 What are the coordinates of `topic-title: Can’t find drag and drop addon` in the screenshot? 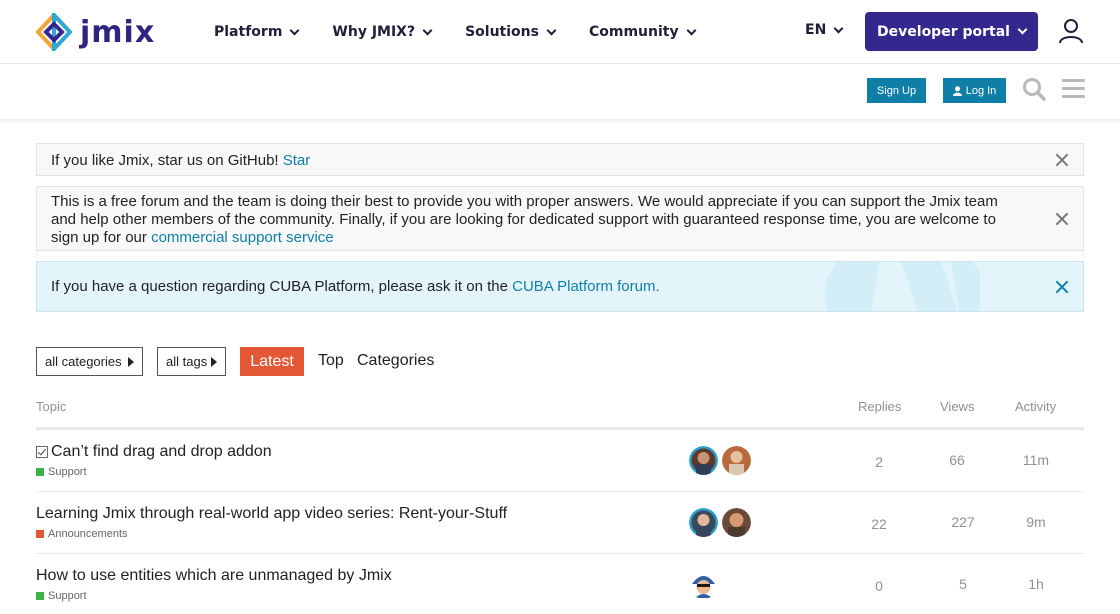 It's located at (161, 451).